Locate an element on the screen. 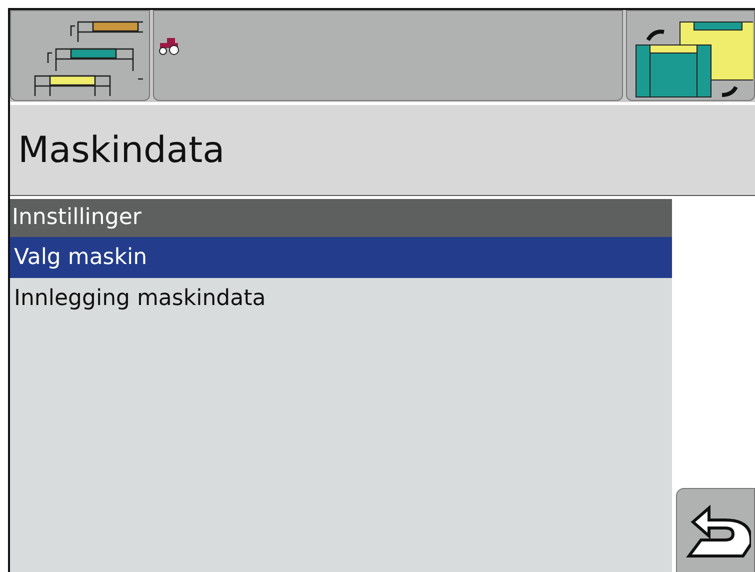 The width and height of the screenshot is (755, 572). field-layout-button is located at coordinates (80, 55).